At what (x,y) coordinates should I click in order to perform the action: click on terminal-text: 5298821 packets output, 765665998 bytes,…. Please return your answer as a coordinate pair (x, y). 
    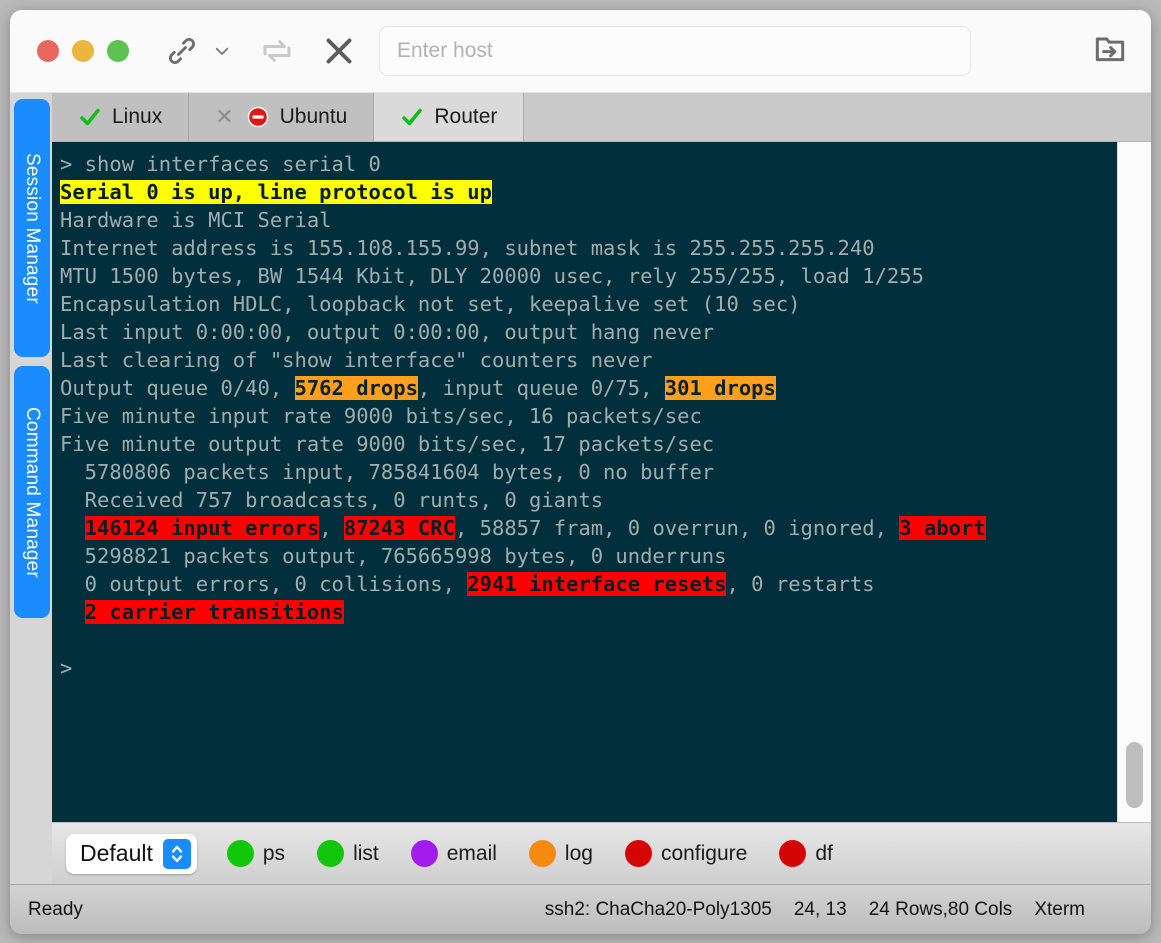
    Looking at the image, I should click on (393, 556).